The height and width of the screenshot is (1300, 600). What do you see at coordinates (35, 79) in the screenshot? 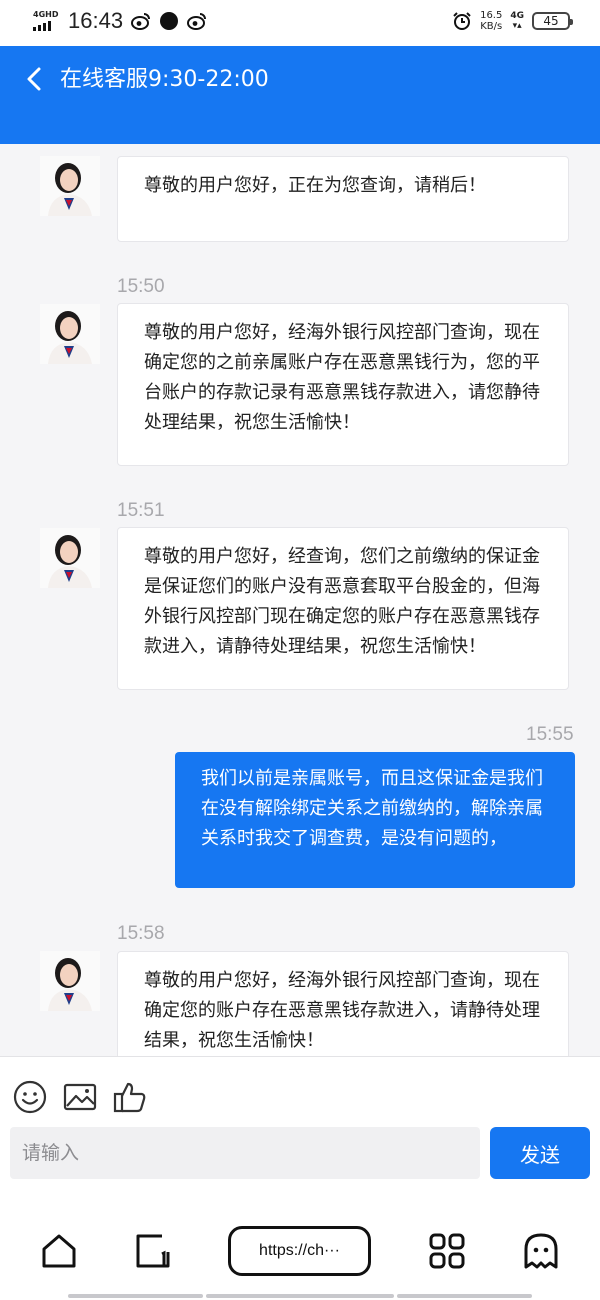
I see `chevron-left-icon` at bounding box center [35, 79].